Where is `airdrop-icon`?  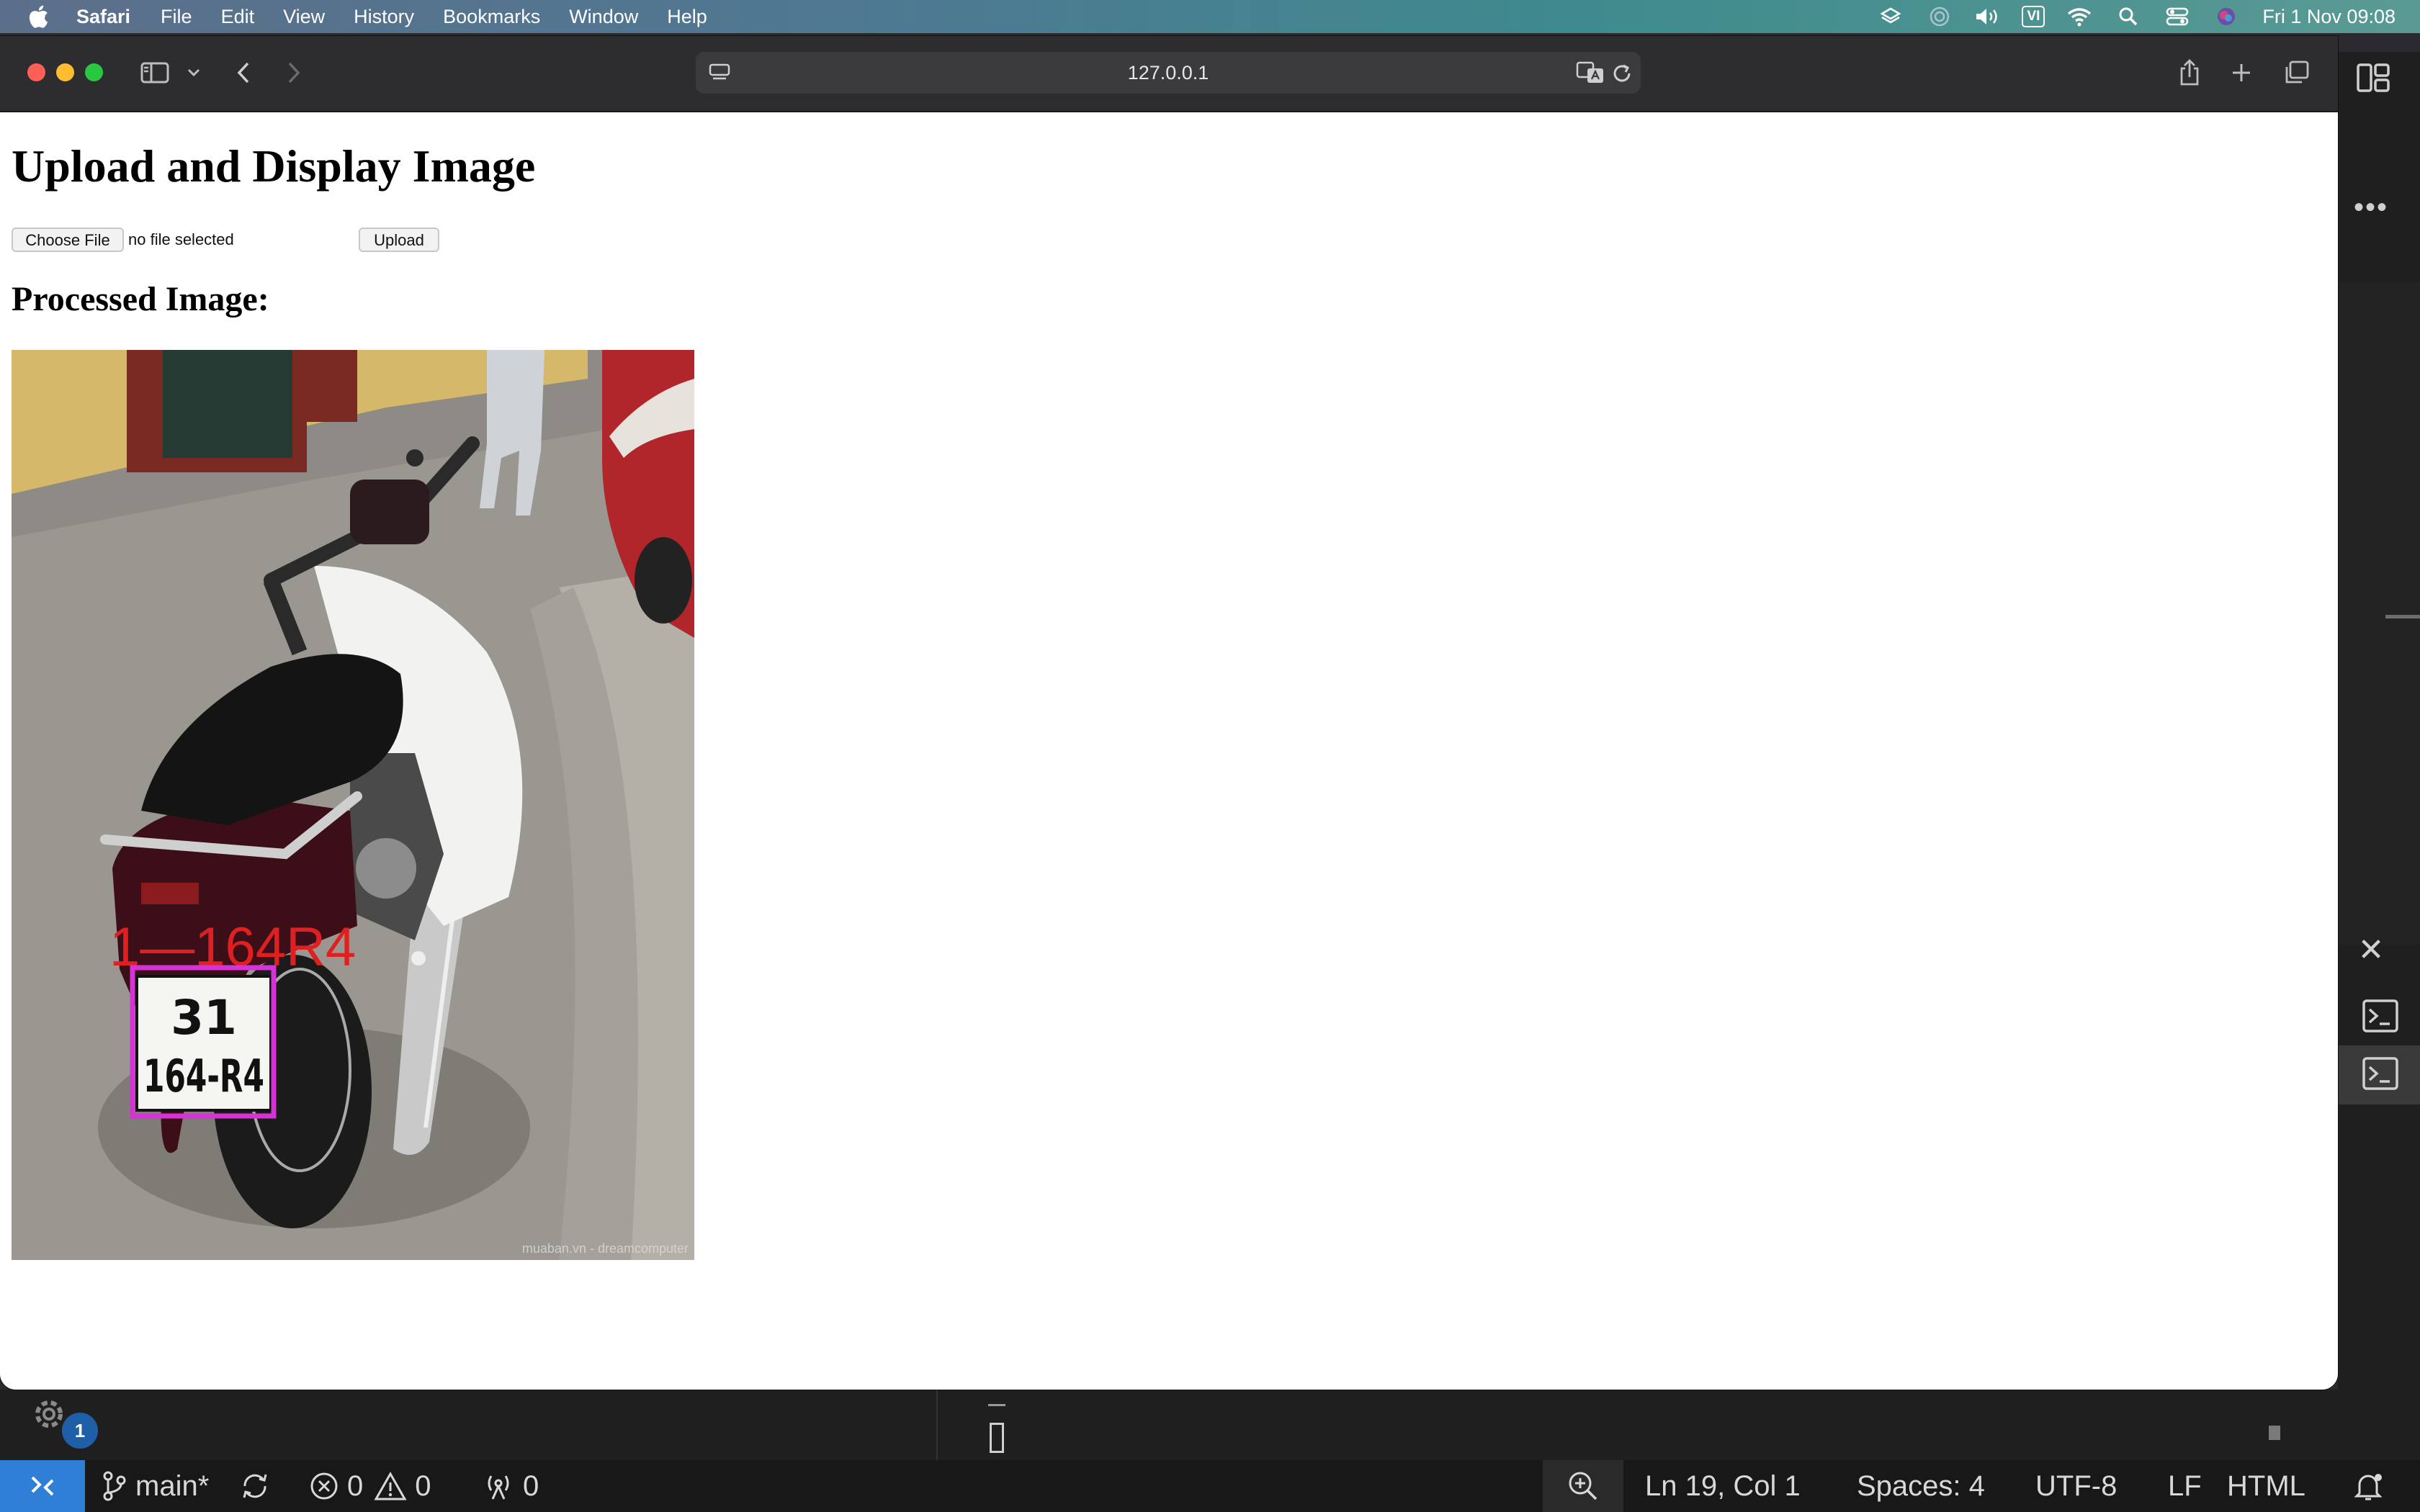 airdrop-icon is located at coordinates (1939, 16).